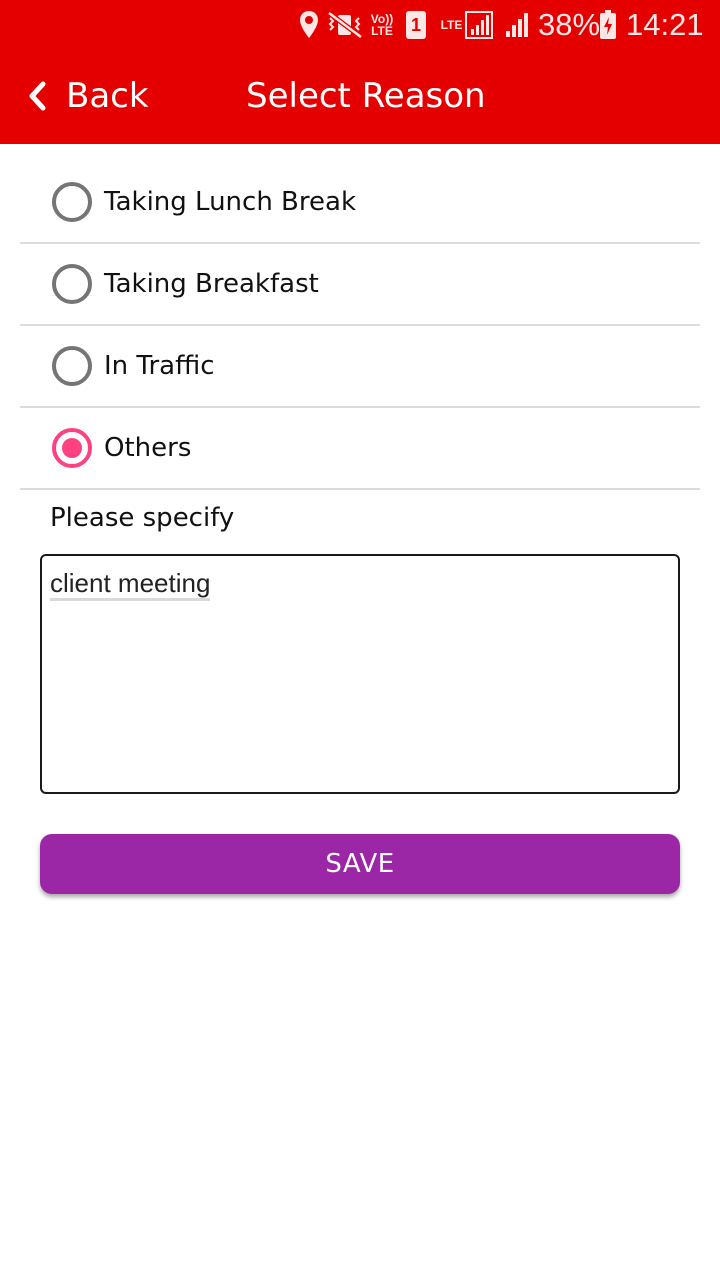 The image size is (720, 1280). I want to click on reason-option-lunch: Taking Lunch Break, so click(360, 194).